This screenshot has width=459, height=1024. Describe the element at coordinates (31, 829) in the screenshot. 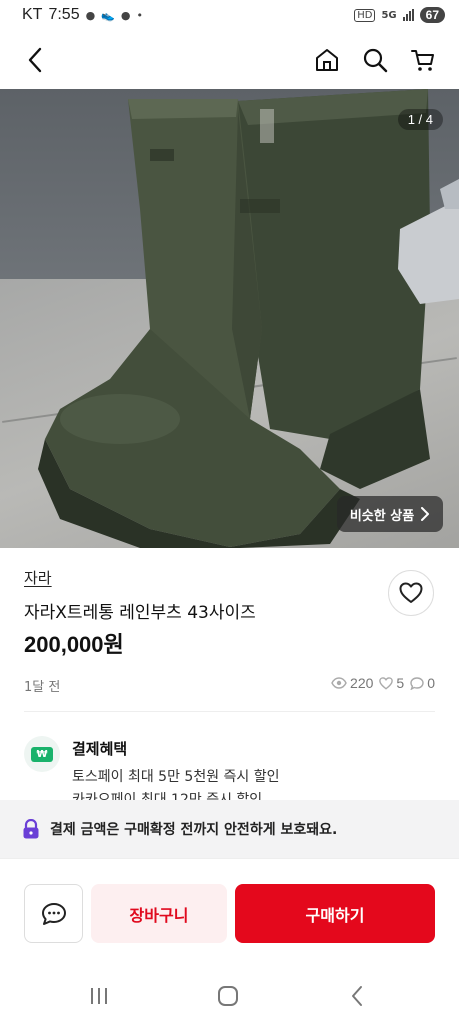

I see `lock-icon` at that location.